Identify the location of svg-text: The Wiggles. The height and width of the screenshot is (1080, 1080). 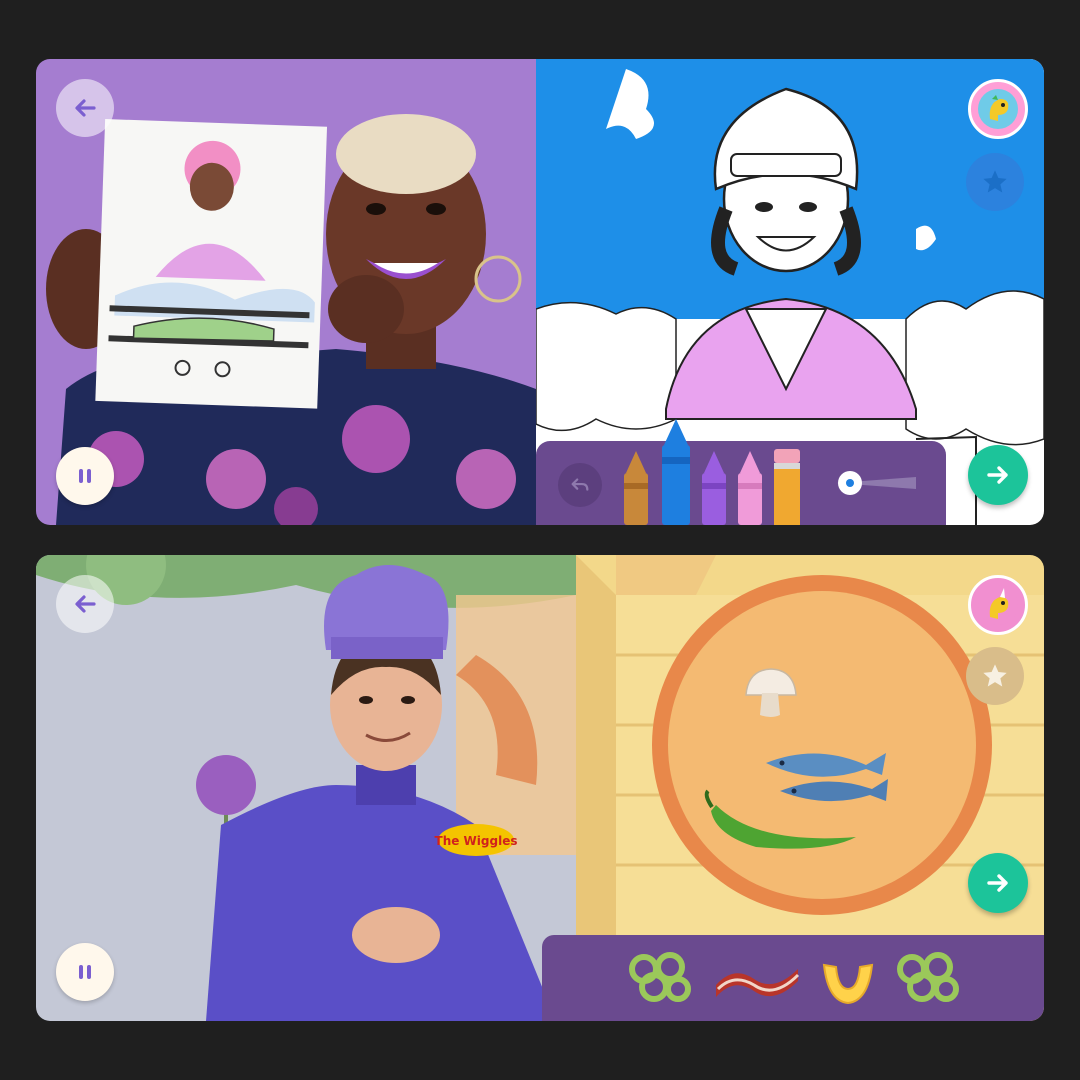
(476, 841).